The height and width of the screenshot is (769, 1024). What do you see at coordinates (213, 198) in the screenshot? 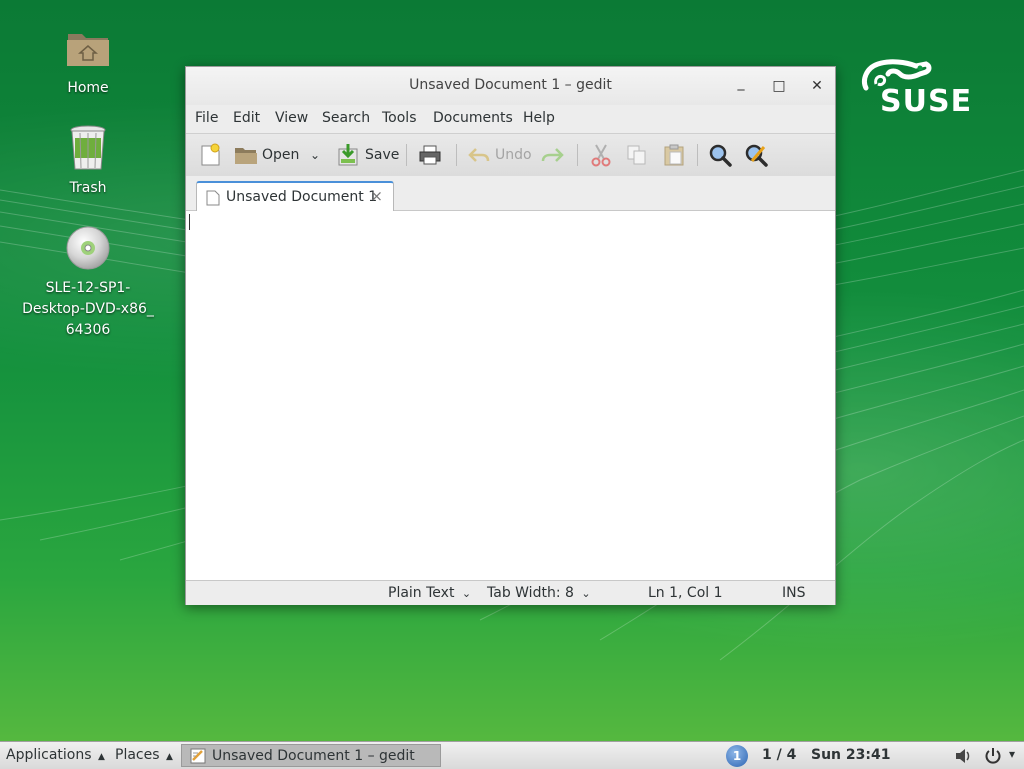
I see `text-document-icon` at bounding box center [213, 198].